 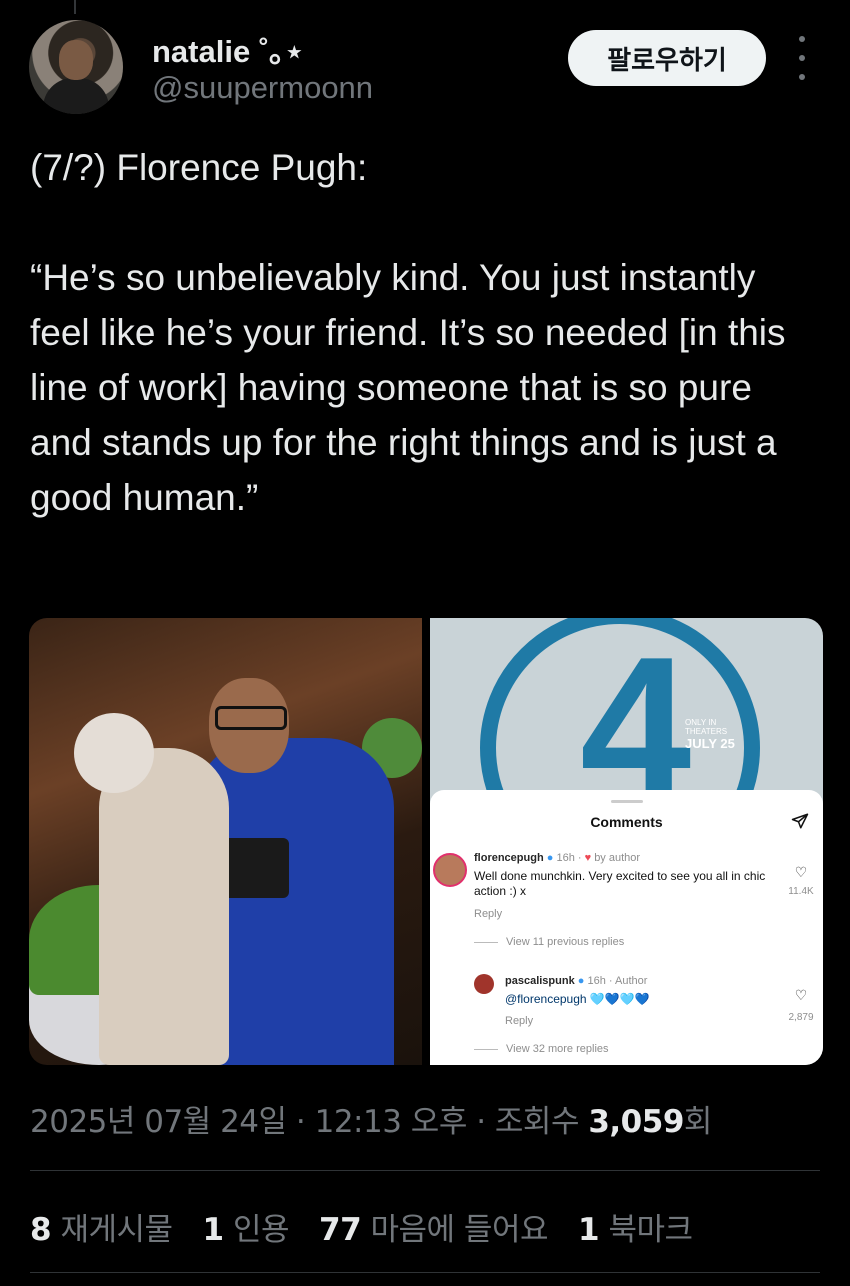 I want to click on tweet-timestamp: 2025년 07월 24일 · 12:13 오후 · 조회수 3,059회, so click(x=371, y=1118).